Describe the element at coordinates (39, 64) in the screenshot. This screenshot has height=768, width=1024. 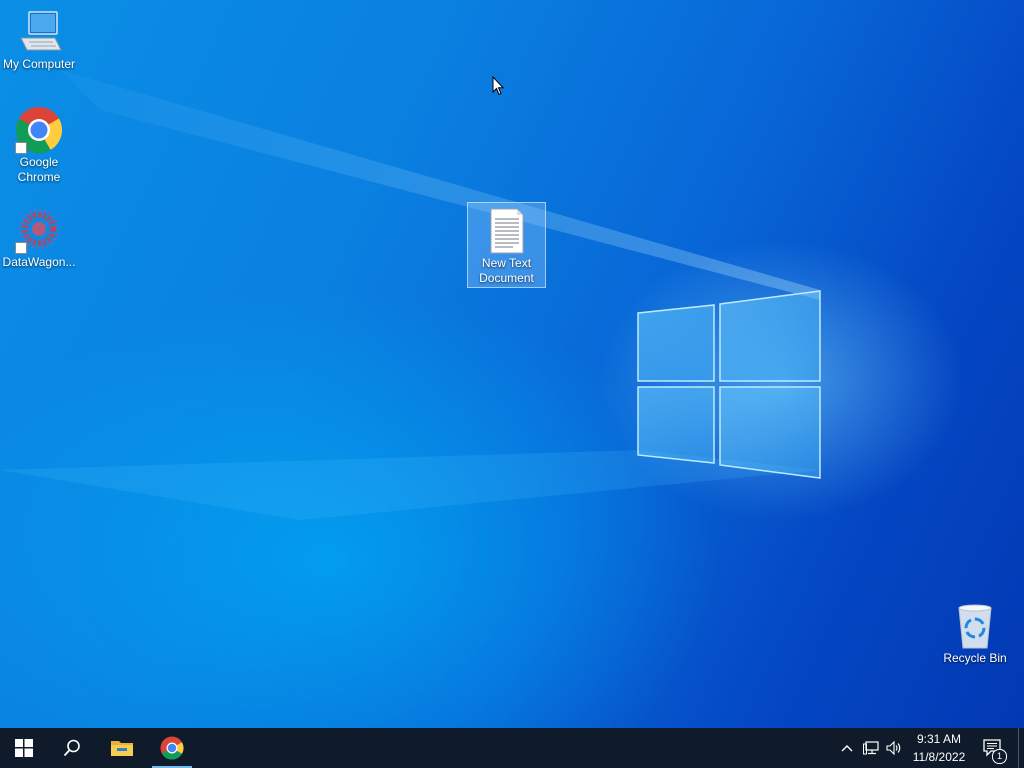
I see `desktop-icon-label: My Computer` at that location.